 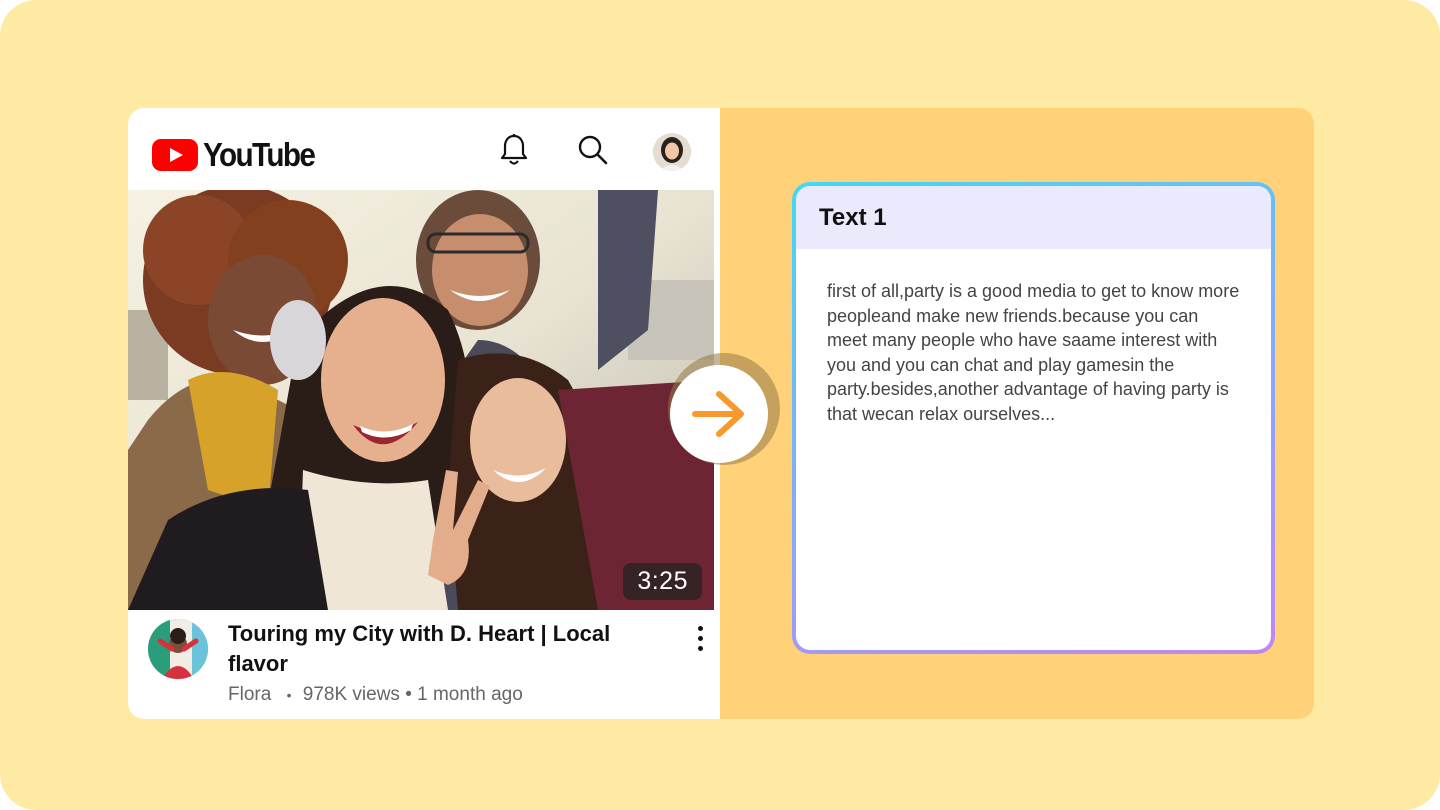 I want to click on bell-icon, so click(x=514, y=150).